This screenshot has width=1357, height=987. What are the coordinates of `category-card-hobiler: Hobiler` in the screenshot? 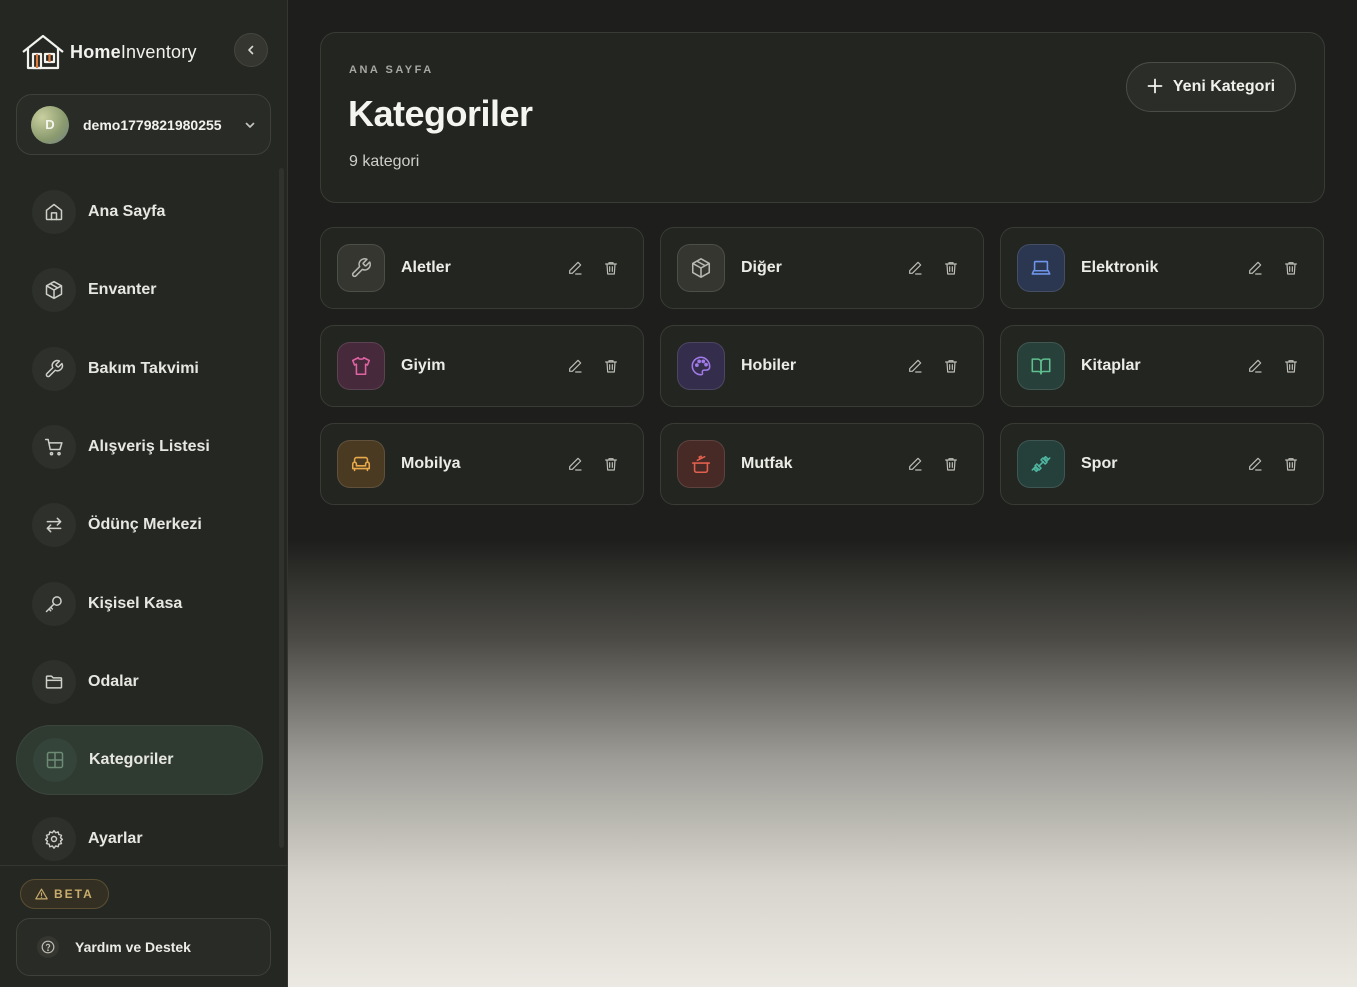 It's located at (822, 366).